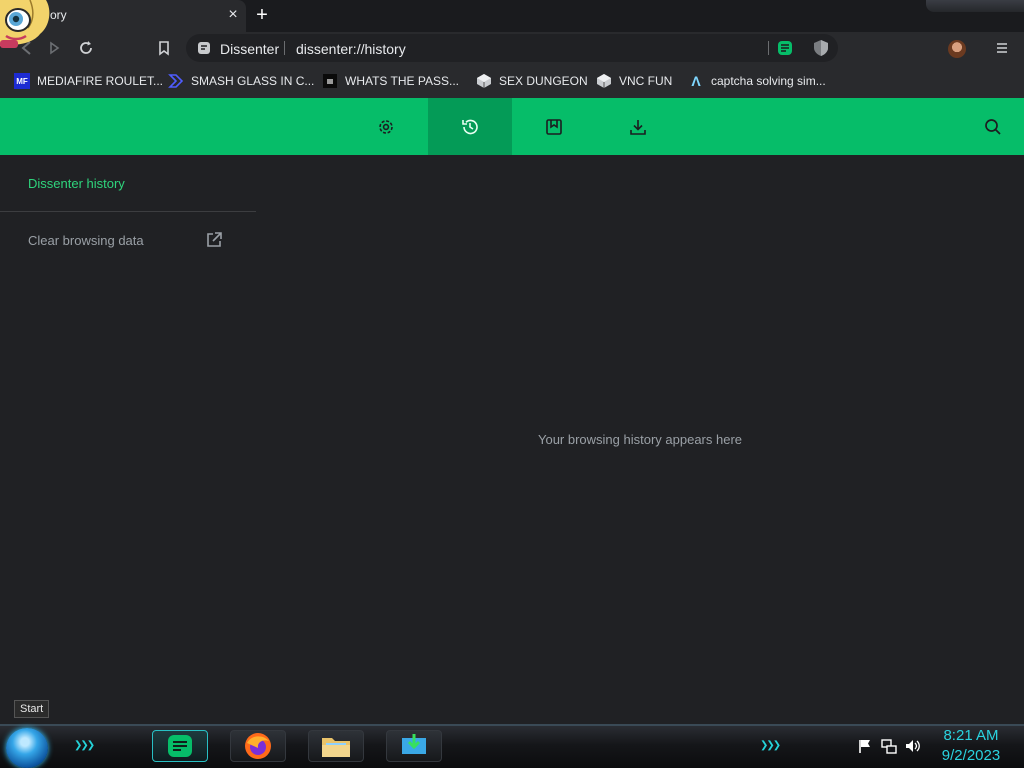 This screenshot has width=1024, height=768. I want to click on bookmarks-nav-button, so click(554, 127).